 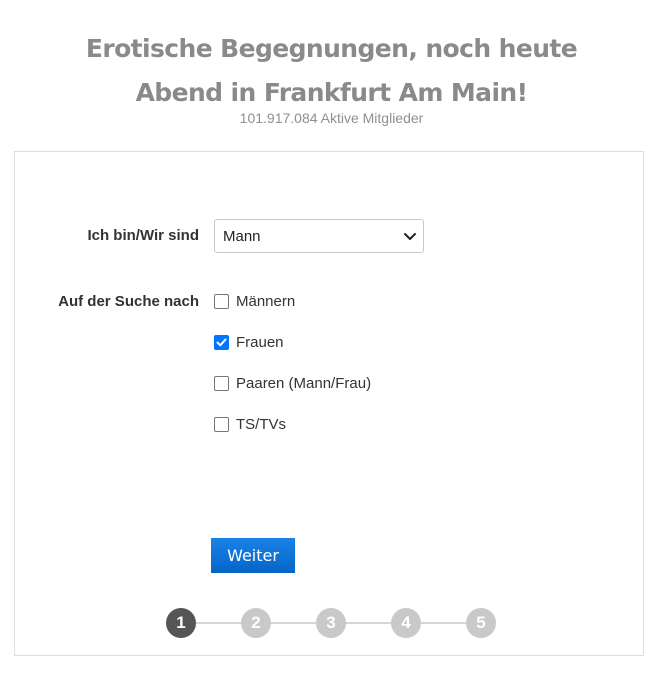 What do you see at coordinates (266, 301) in the screenshot?
I see `seeking-option-label: Männern` at bounding box center [266, 301].